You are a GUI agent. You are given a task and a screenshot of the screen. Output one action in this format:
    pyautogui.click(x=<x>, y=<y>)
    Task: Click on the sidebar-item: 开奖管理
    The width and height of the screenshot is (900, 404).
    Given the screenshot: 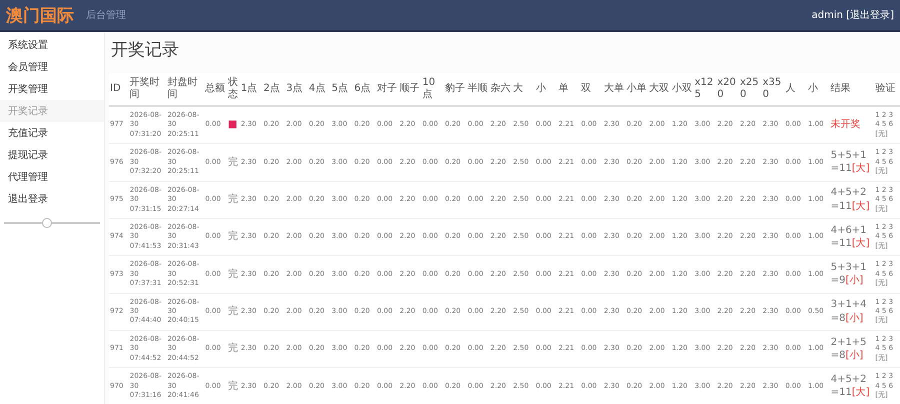 What is the action you would take?
    pyautogui.click(x=52, y=89)
    